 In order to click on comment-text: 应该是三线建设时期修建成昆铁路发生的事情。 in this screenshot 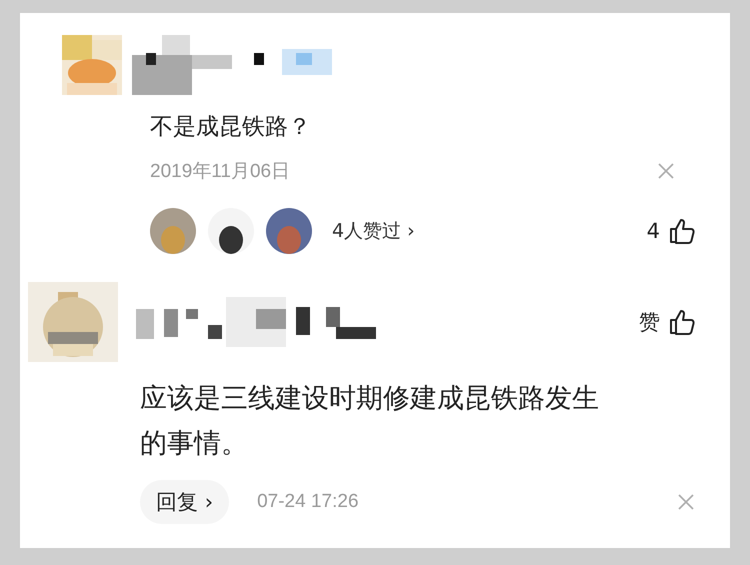, I will do `click(370, 421)`.